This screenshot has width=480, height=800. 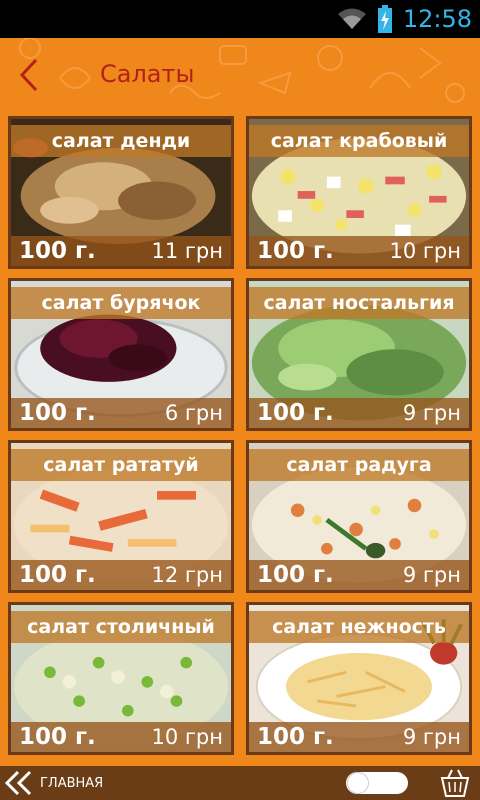 I want to click on home-button: ГЛАВНАЯ, so click(x=53, y=783).